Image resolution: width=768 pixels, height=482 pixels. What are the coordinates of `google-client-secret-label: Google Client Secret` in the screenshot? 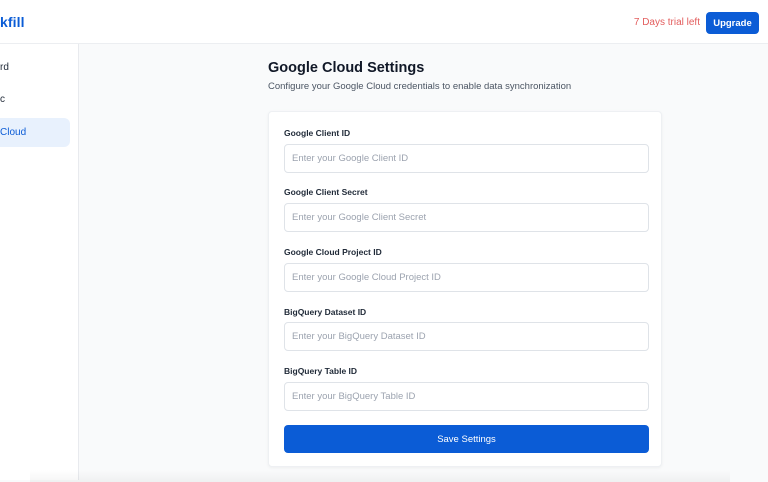 It's located at (326, 192).